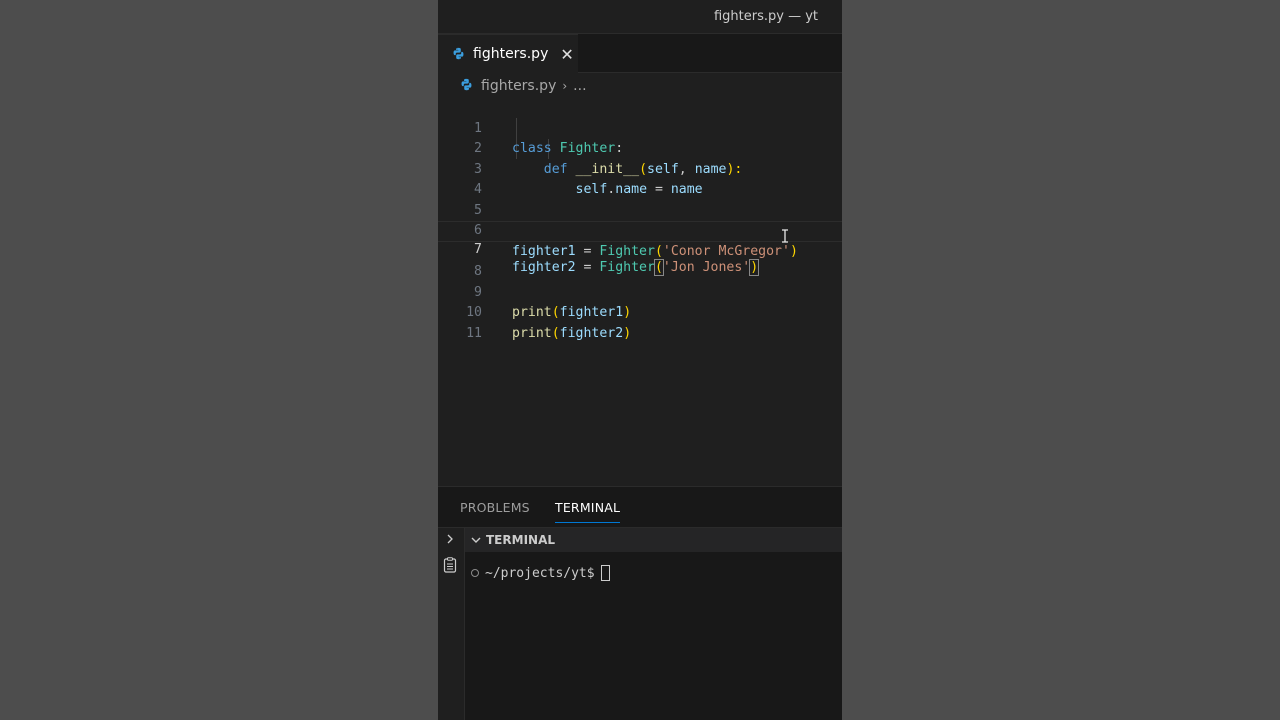  What do you see at coordinates (640, 178) in the screenshot?
I see `code-line: 4` at bounding box center [640, 178].